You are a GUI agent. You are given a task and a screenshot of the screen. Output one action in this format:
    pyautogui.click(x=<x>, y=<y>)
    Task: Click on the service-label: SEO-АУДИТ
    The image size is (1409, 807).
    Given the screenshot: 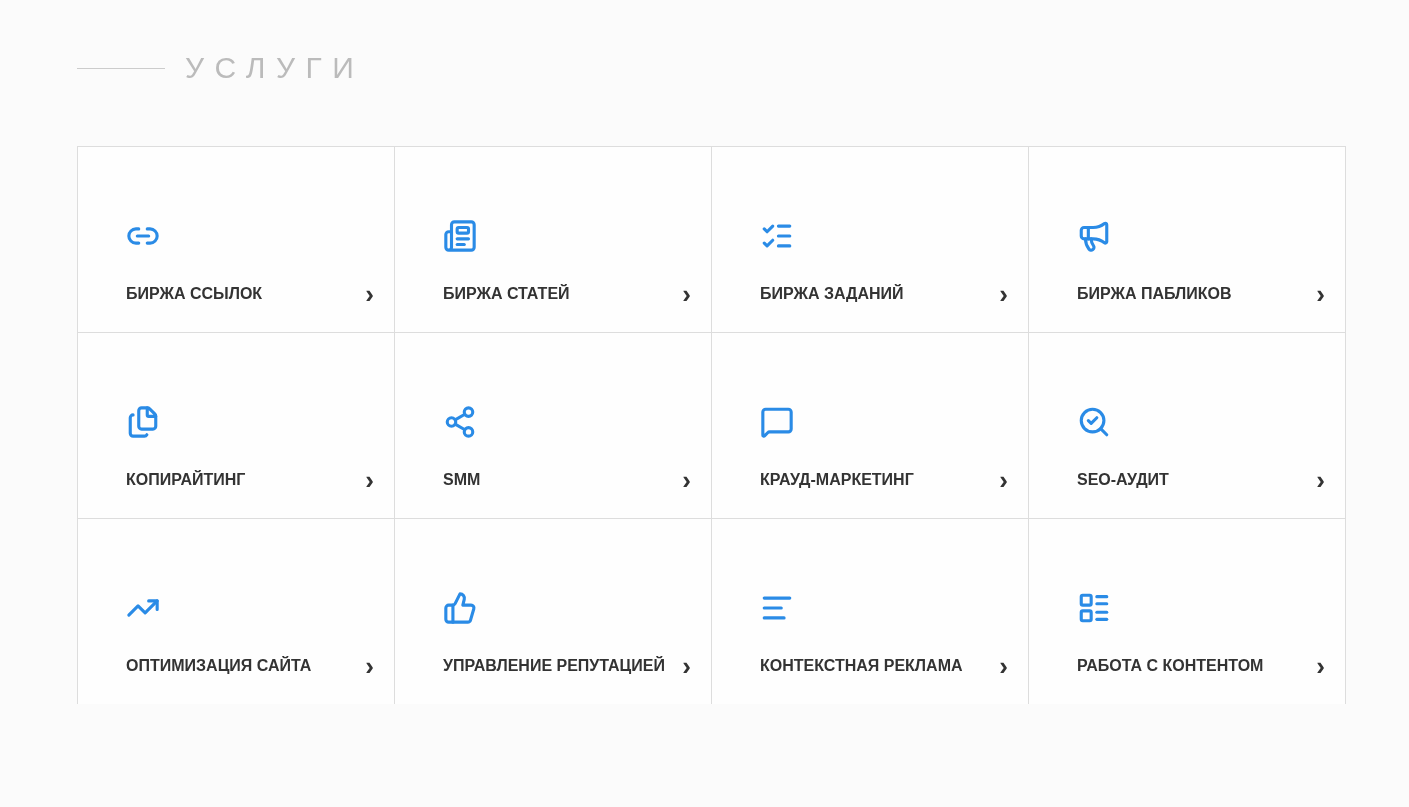 What is the action you would take?
    pyautogui.click(x=1123, y=480)
    